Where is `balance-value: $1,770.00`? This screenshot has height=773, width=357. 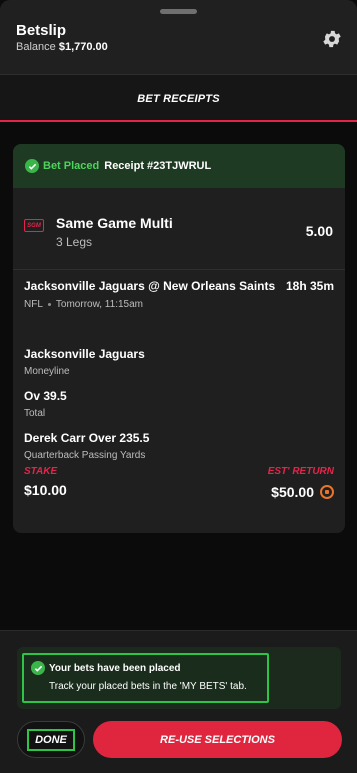 balance-value: $1,770.00 is located at coordinates (83, 47).